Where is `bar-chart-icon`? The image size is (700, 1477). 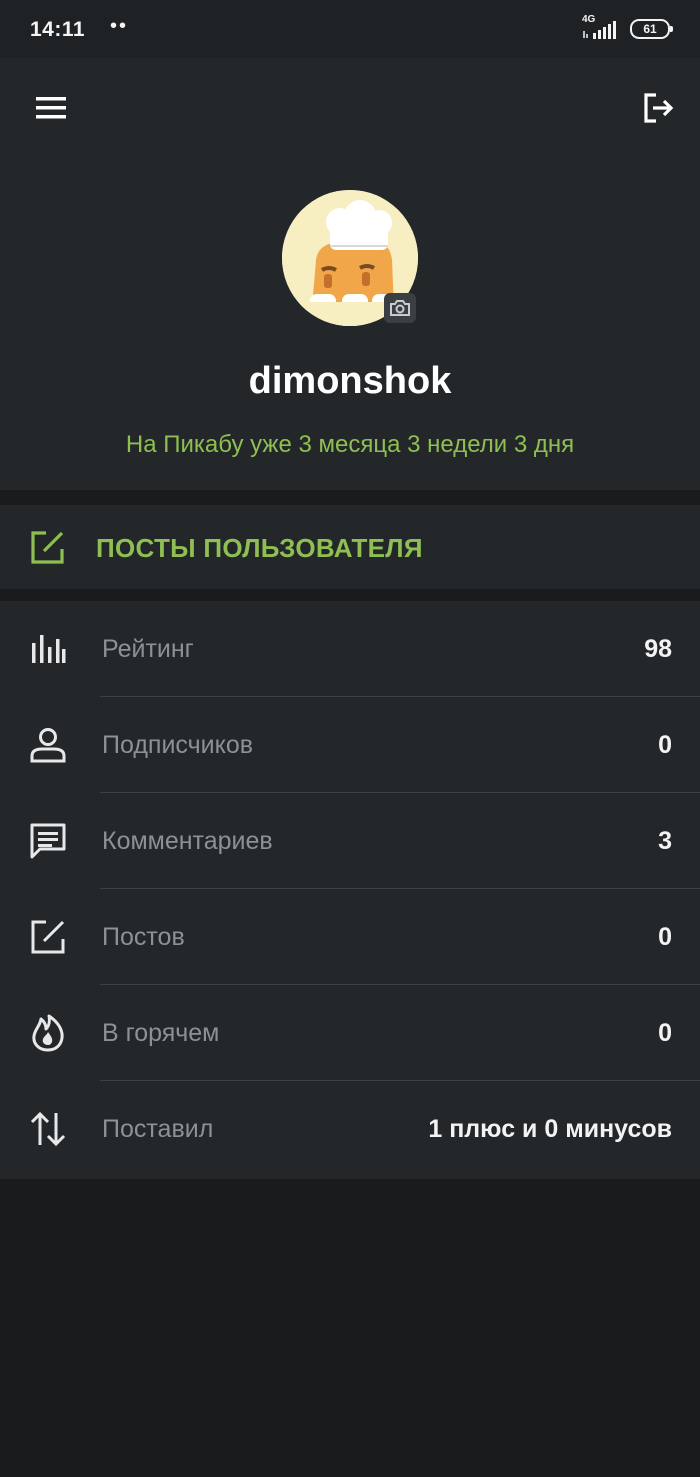
bar-chart-icon is located at coordinates (49, 649).